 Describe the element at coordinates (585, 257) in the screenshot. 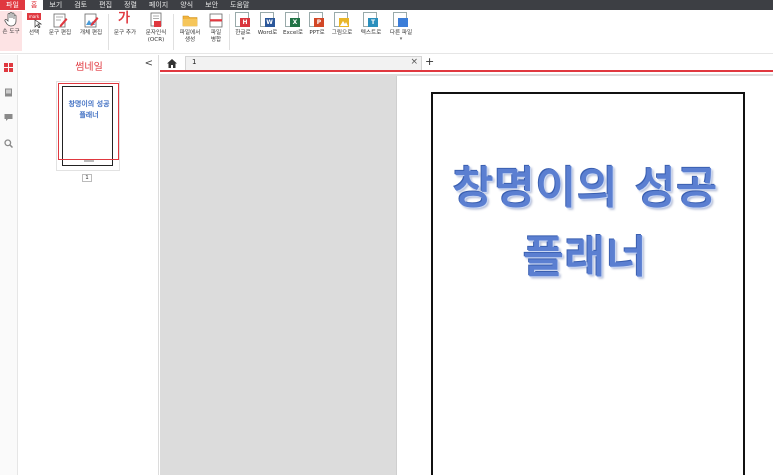

I see `document-title-line2: 플래너` at that location.